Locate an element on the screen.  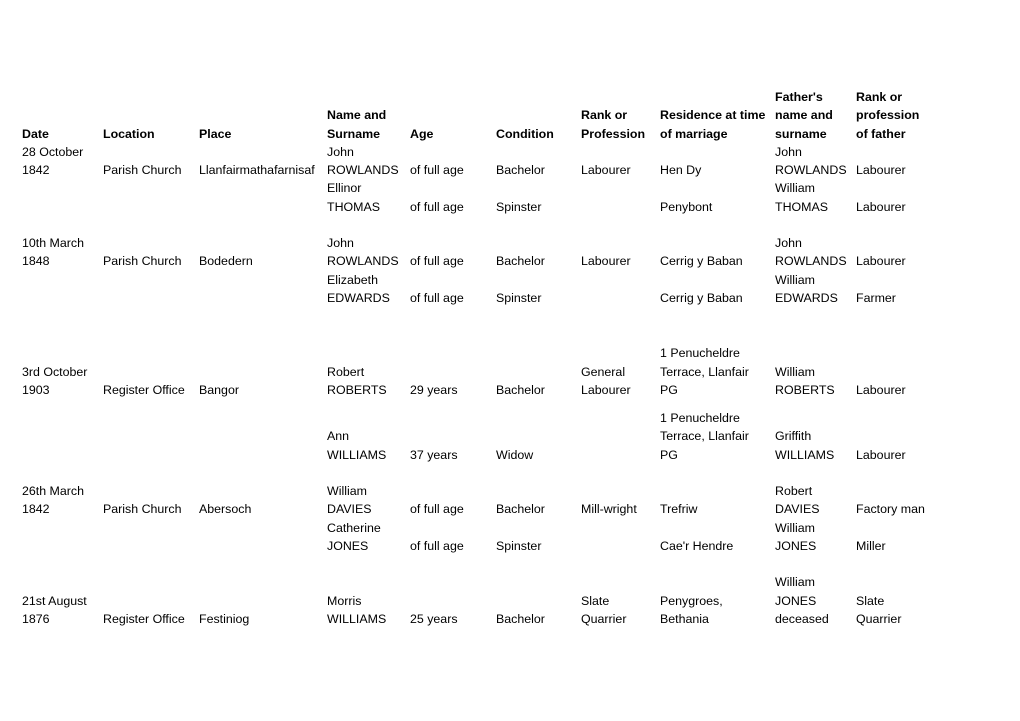
cell-place: Festiniog is located at coordinates (224, 618).